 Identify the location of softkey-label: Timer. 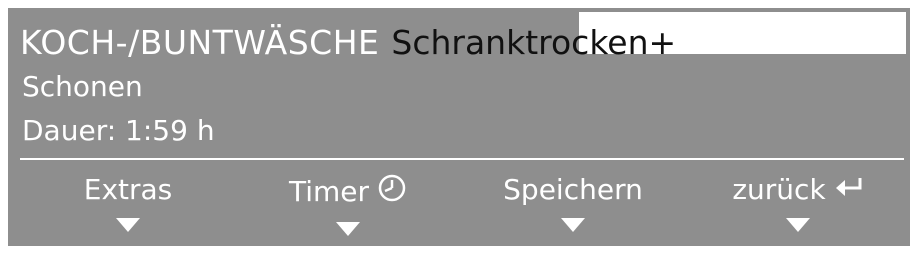
(348, 191).